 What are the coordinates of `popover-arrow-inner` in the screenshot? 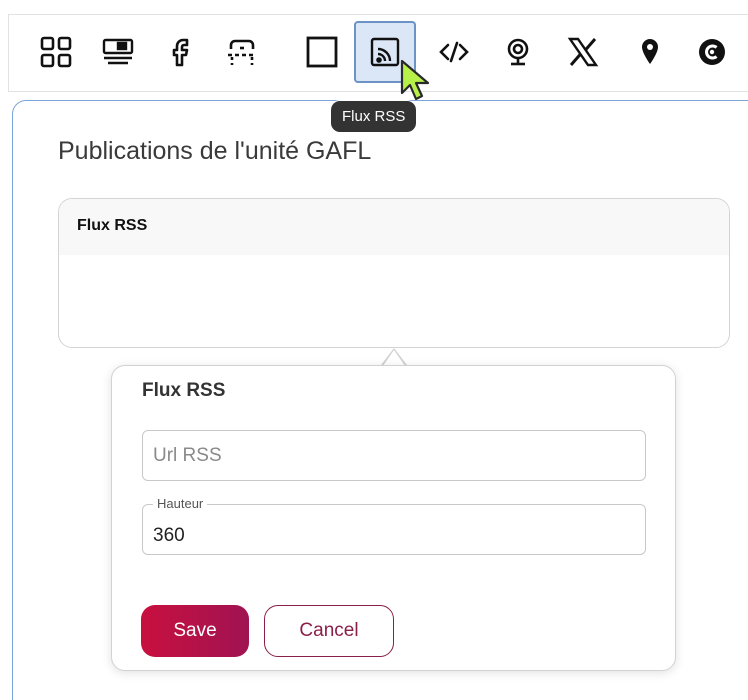 It's located at (394, 358).